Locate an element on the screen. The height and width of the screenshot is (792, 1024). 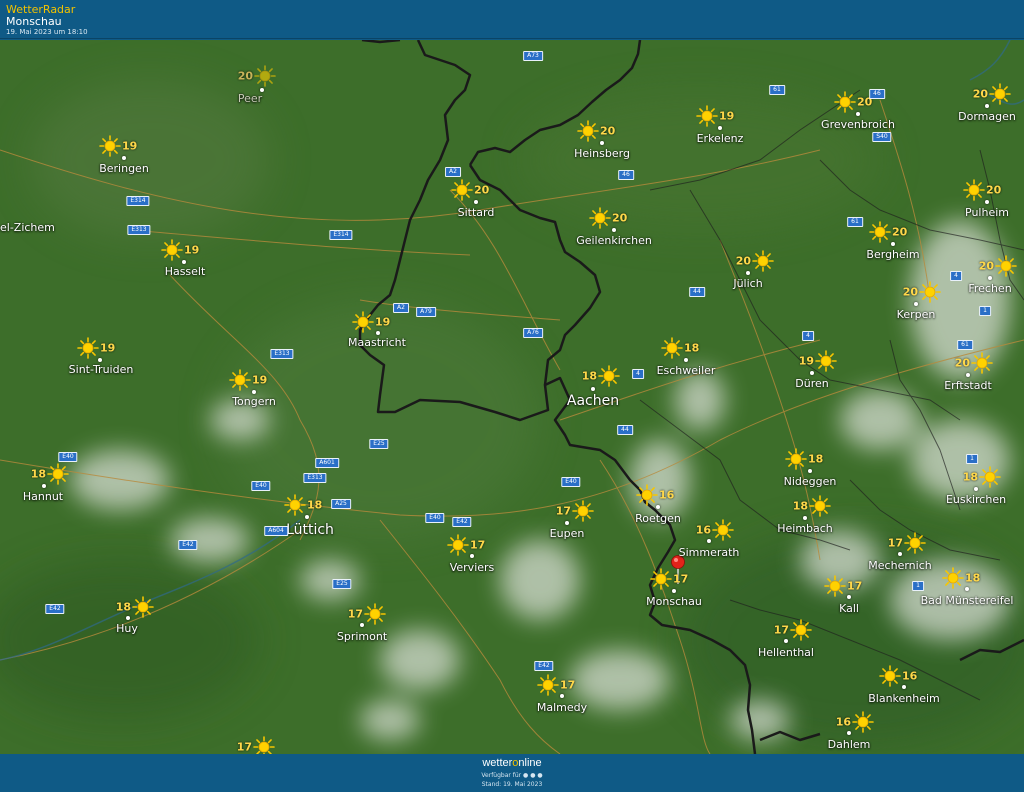
city-label: Bad Münstereifel is located at coordinates (967, 600).